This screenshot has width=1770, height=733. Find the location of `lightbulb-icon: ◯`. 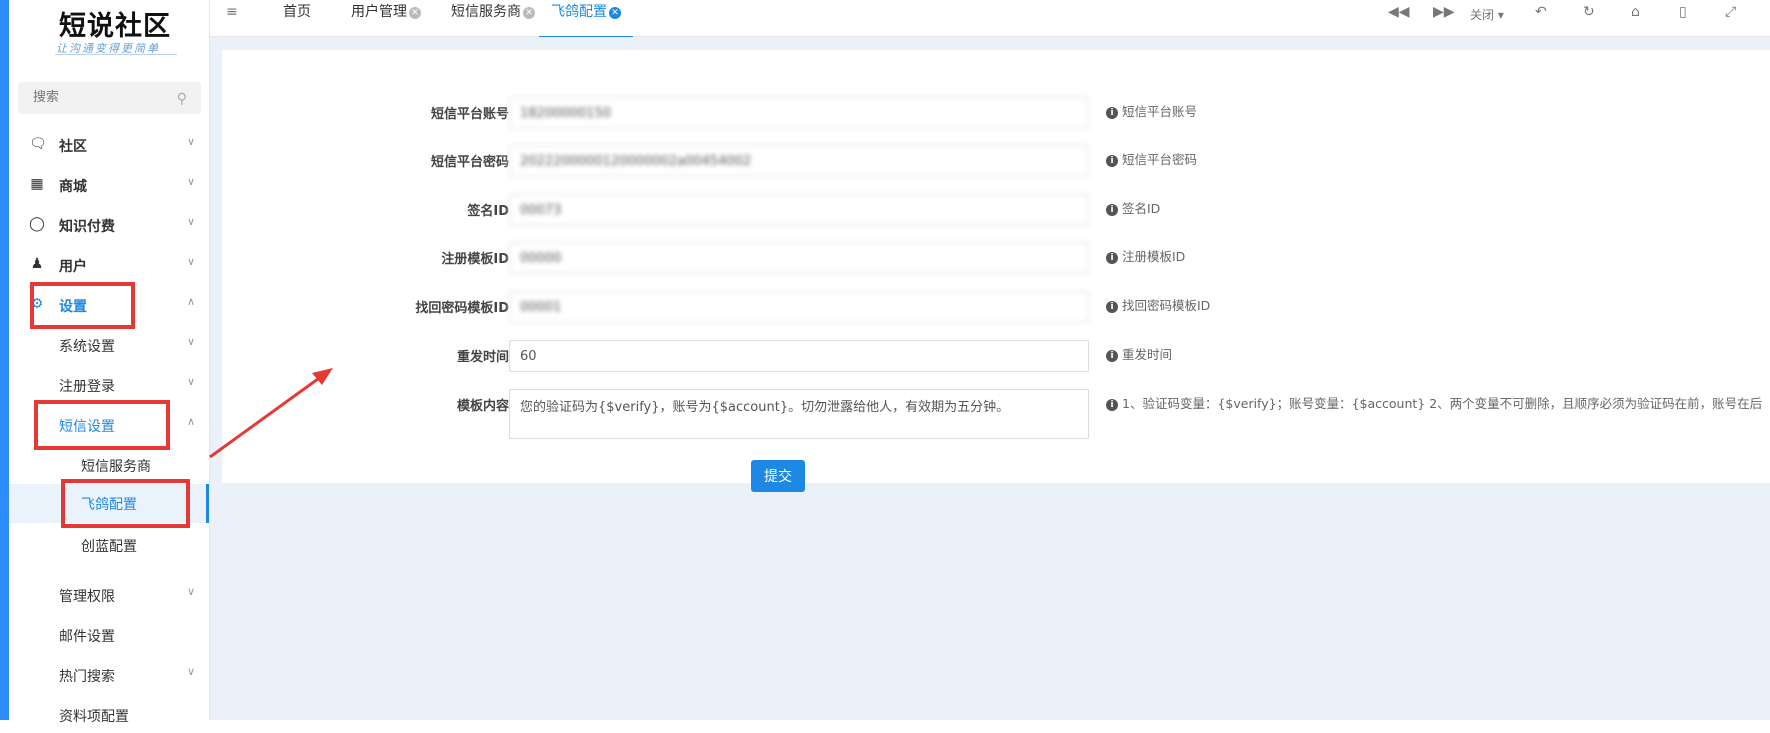

lightbulb-icon: ◯ is located at coordinates (37, 224).